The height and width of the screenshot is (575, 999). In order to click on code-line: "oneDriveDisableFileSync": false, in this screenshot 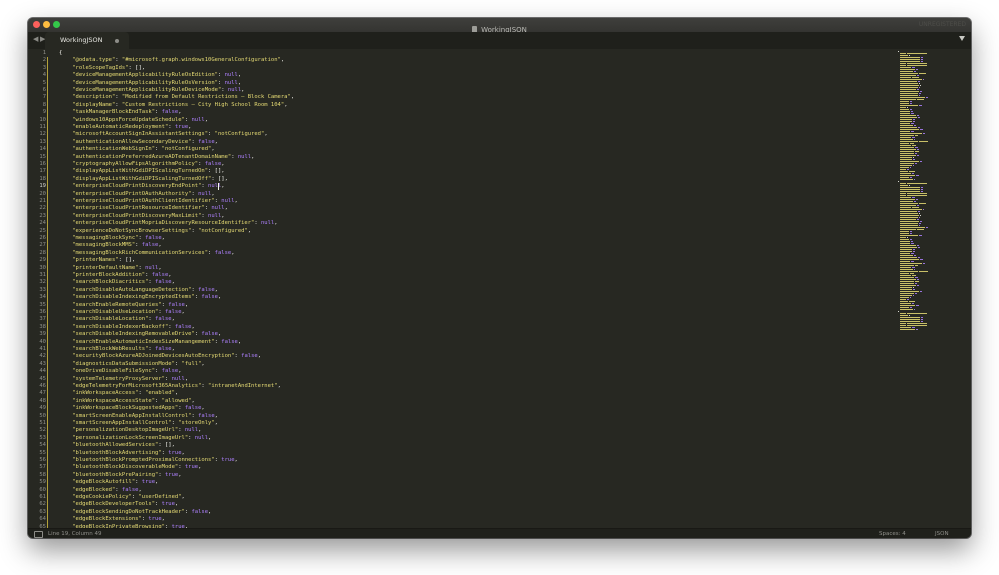, I will do `click(120, 371)`.